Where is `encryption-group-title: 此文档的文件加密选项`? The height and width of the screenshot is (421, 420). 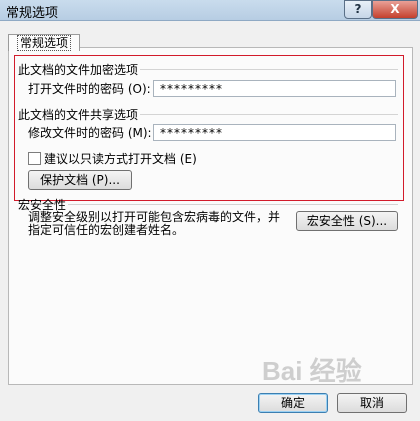 encryption-group-title: 此文档的文件加密选项 is located at coordinates (78, 70).